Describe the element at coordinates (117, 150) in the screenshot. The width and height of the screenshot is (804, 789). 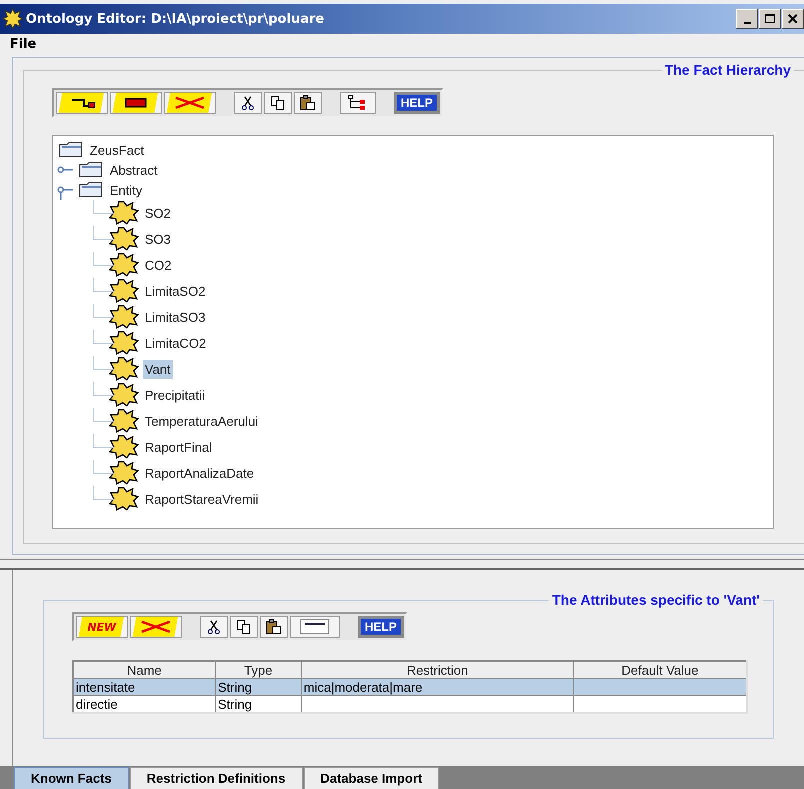
I see `tree-item: ZeusFact` at that location.